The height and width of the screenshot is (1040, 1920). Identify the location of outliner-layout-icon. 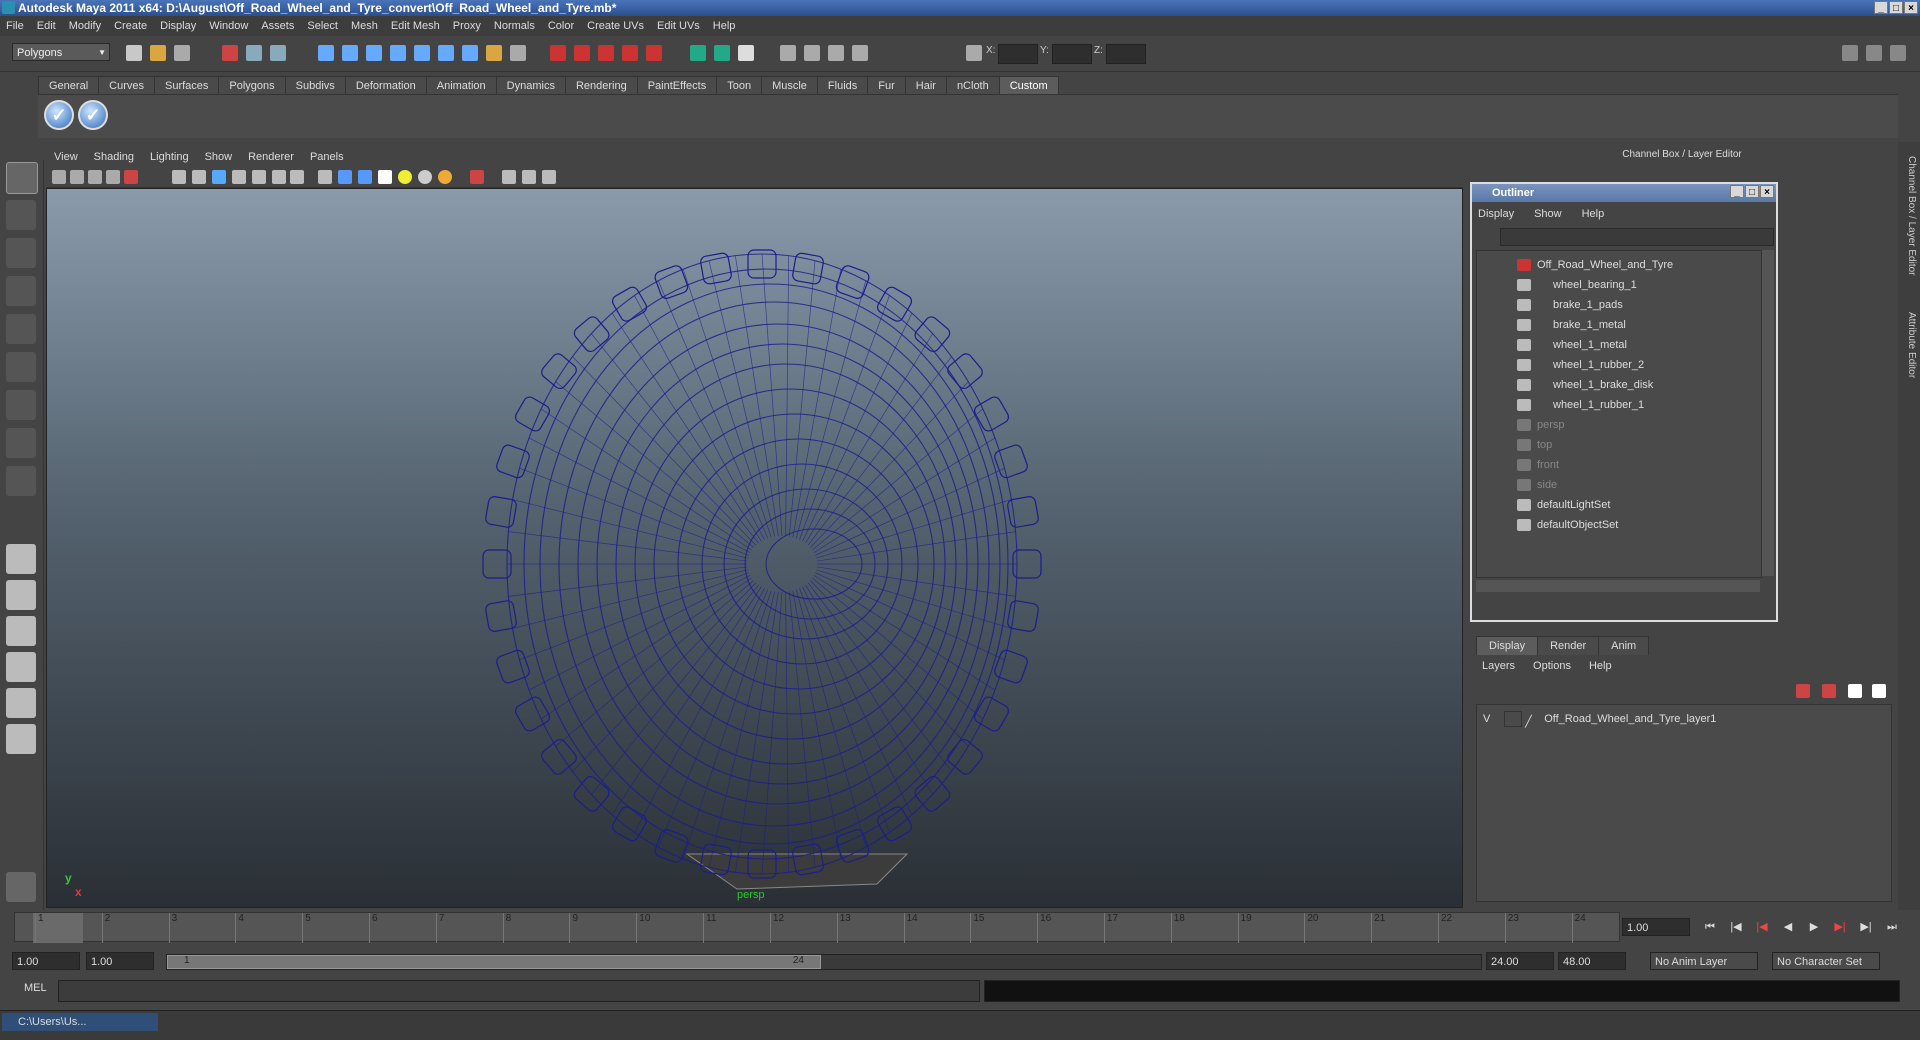
(21, 631).